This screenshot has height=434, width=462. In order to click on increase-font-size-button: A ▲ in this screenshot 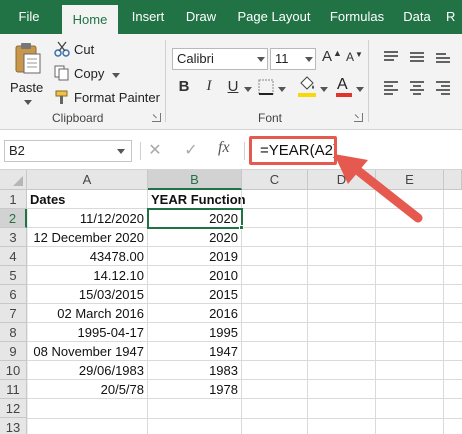, I will do `click(332, 59)`.